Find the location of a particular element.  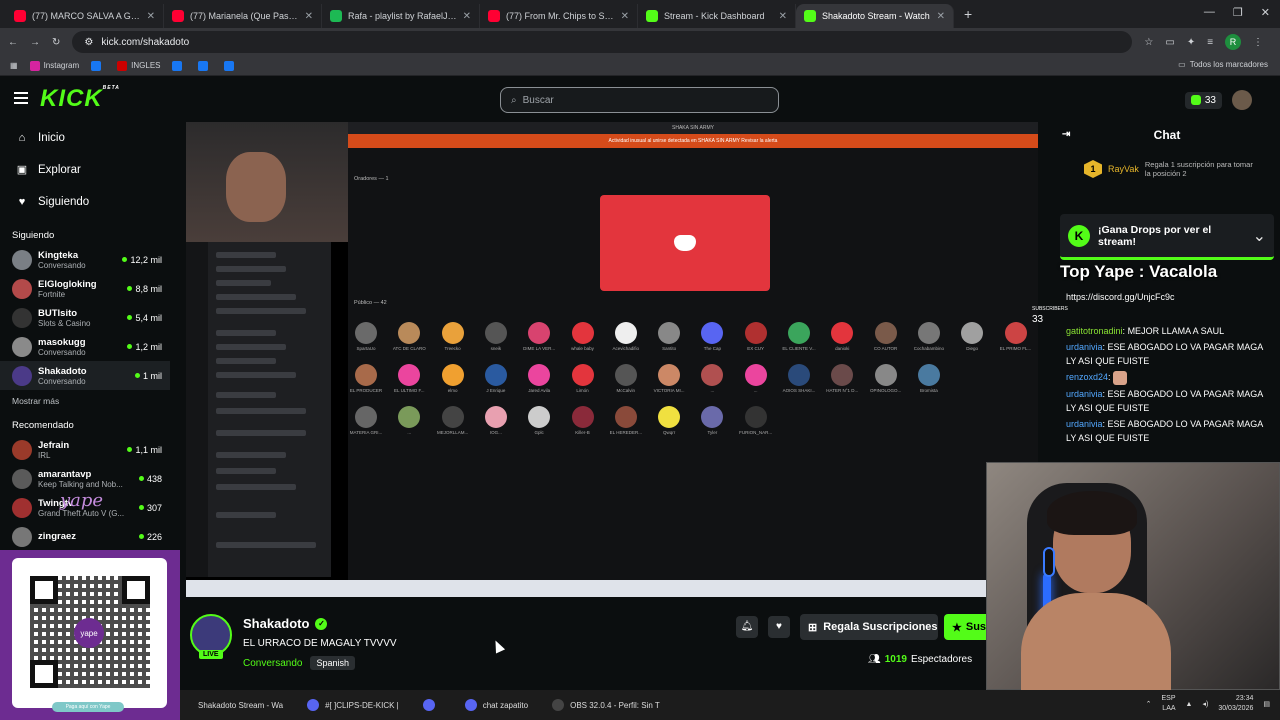

profile-avatar: R is located at coordinates (1233, 42).